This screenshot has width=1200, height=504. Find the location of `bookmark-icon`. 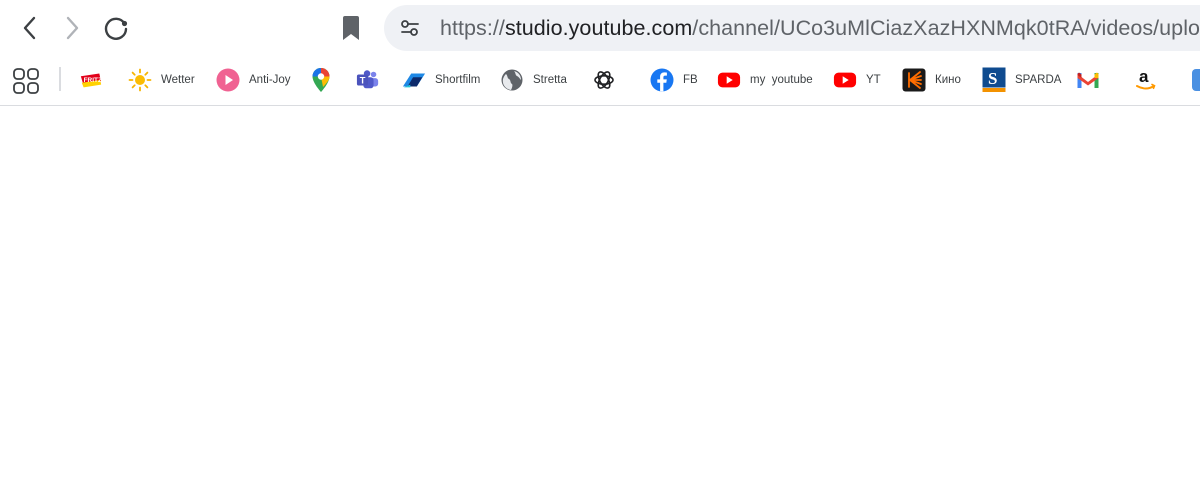

bookmark-icon is located at coordinates (351, 28).